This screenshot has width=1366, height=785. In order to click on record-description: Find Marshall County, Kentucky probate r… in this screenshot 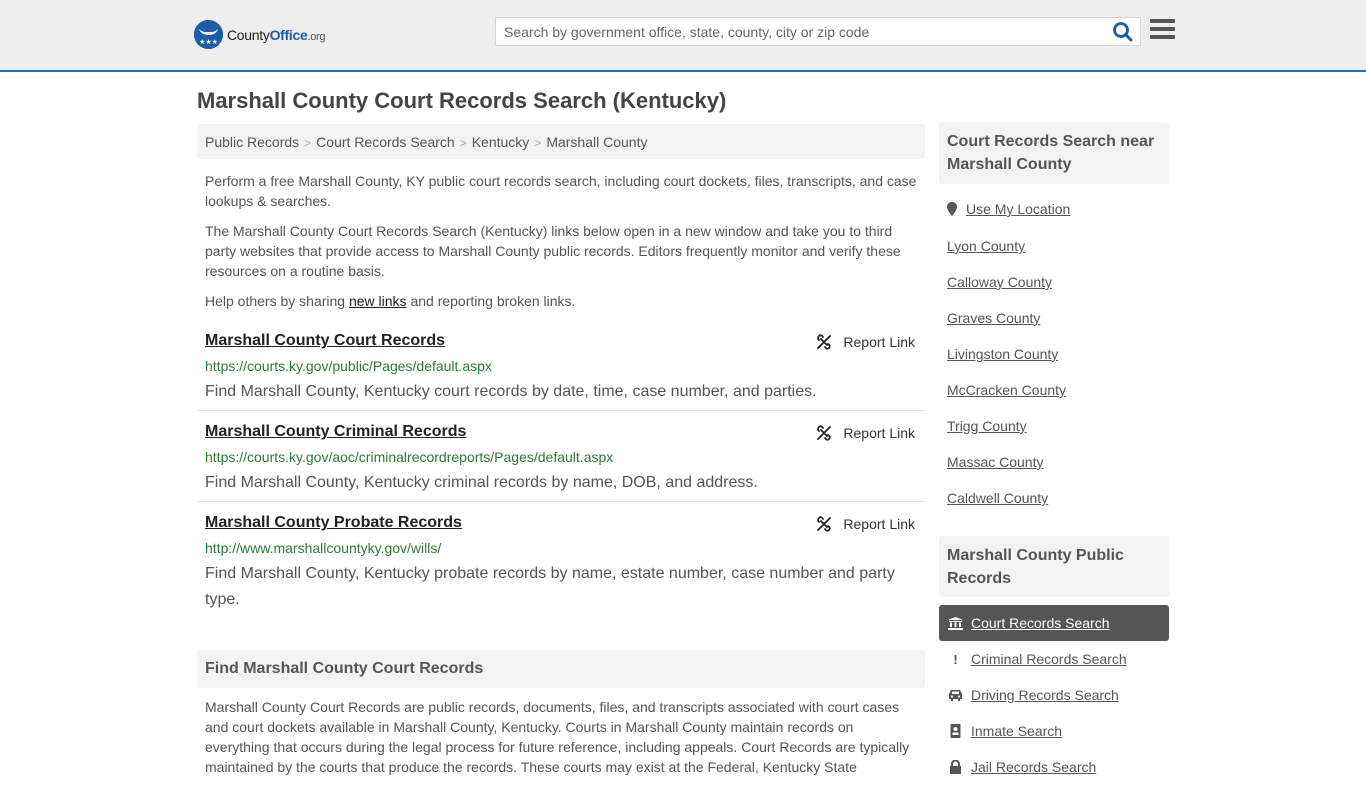, I will do `click(550, 586)`.